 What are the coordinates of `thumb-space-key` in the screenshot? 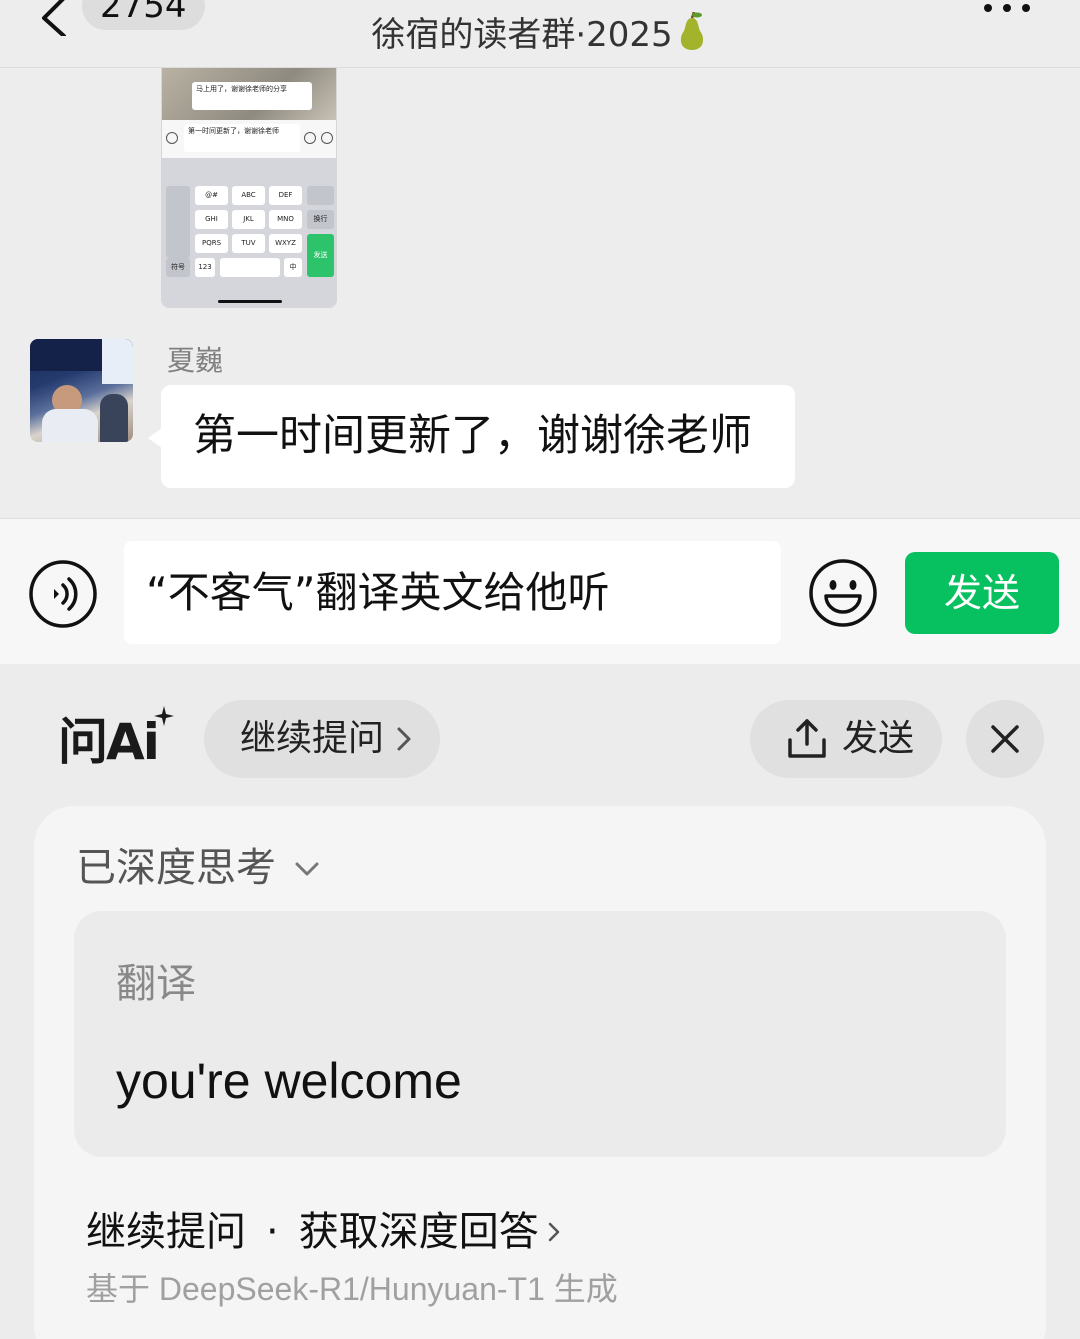 It's located at (250, 267).